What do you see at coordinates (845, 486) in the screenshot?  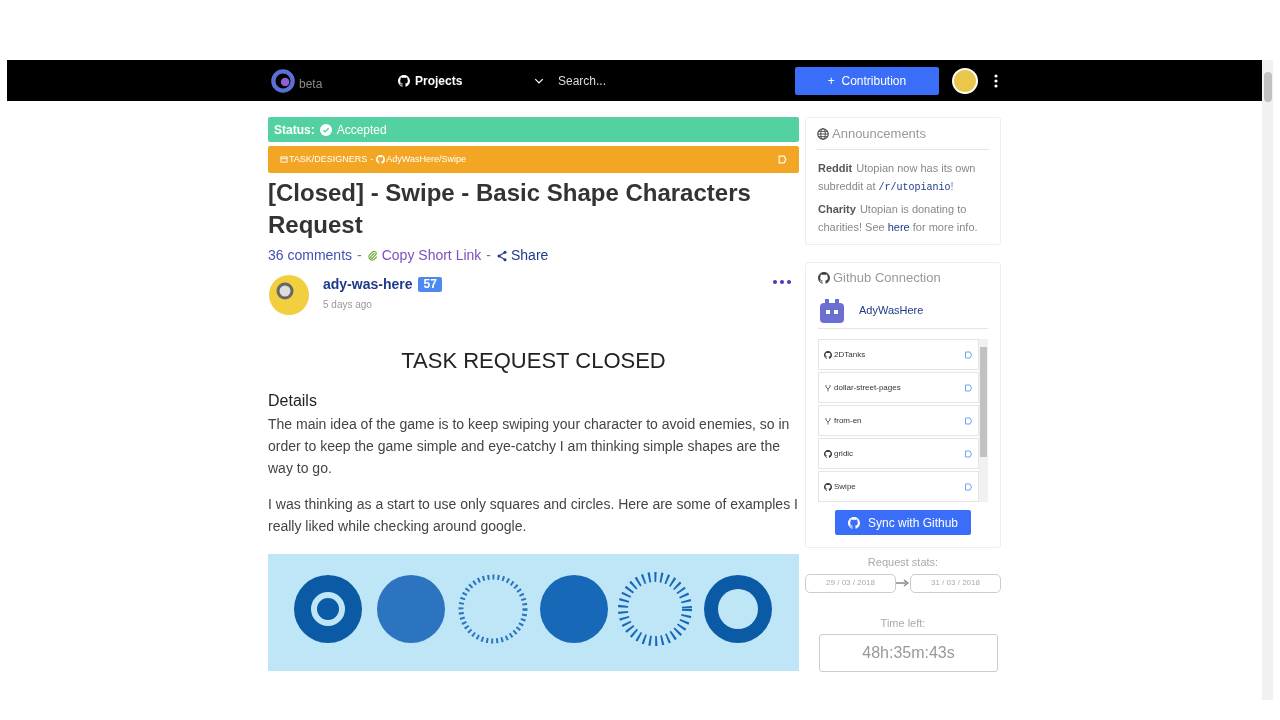 I see `repo-name: Swipe` at bounding box center [845, 486].